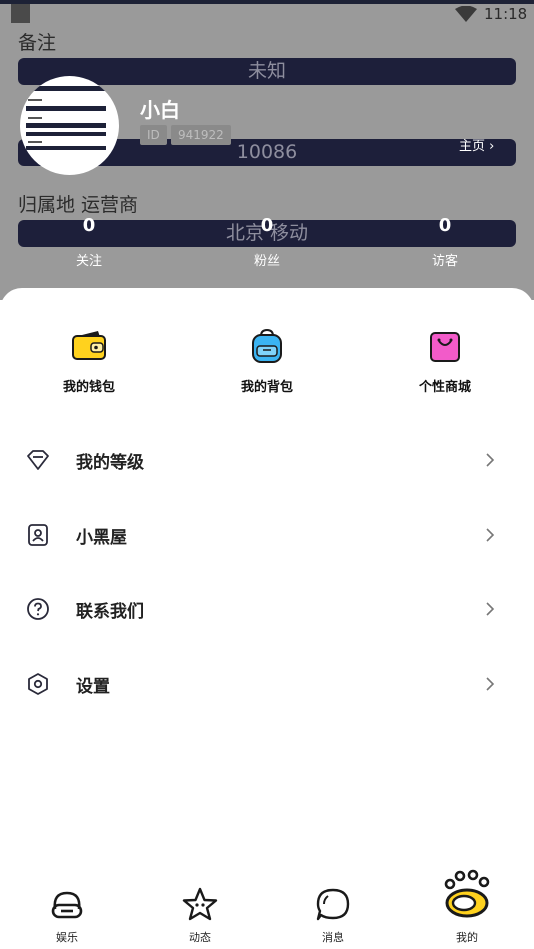 Image resolution: width=534 pixels, height=949 pixels. I want to click on stat-fans: 0 粉丝, so click(267, 242).